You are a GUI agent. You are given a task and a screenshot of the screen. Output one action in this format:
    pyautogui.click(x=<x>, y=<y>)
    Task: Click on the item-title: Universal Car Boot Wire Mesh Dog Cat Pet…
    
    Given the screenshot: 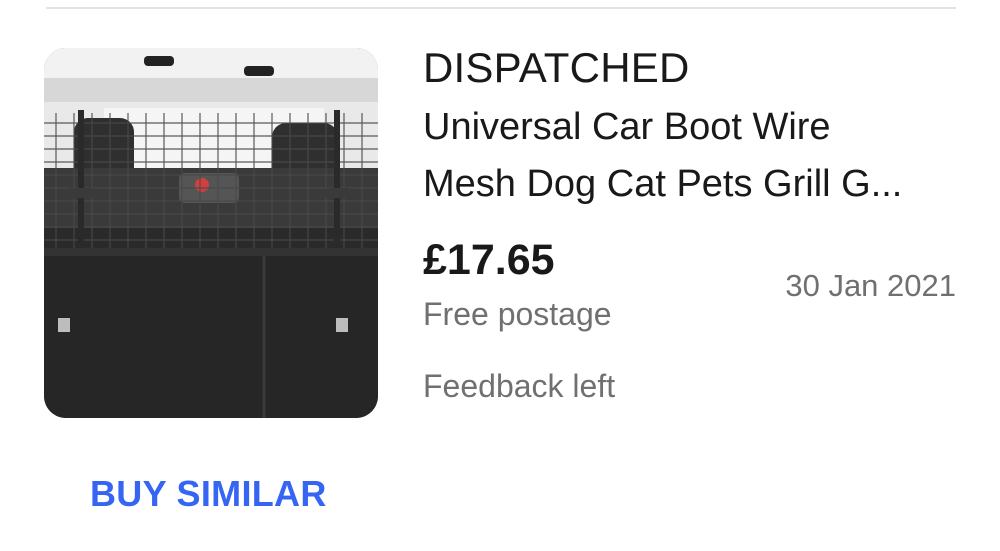 What is the action you would take?
    pyautogui.click(x=690, y=156)
    